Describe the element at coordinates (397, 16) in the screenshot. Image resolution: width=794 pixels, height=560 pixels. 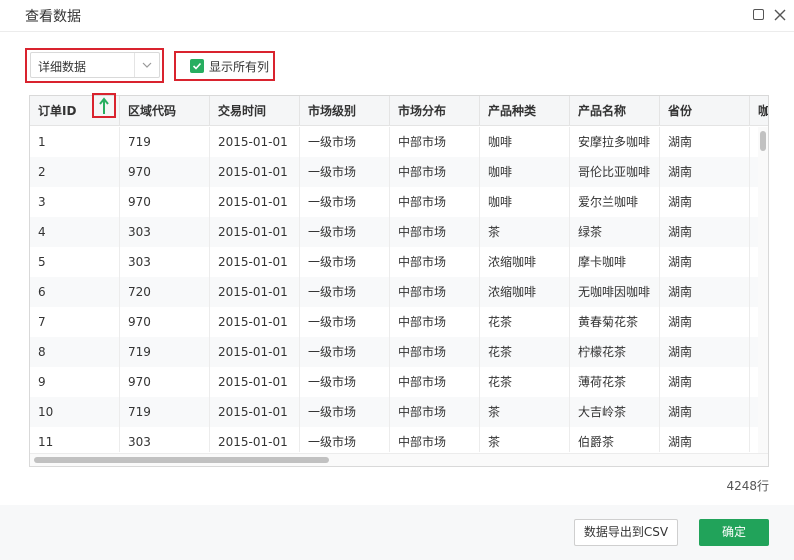
I see `dialog-title-bar: 查看数据` at that location.